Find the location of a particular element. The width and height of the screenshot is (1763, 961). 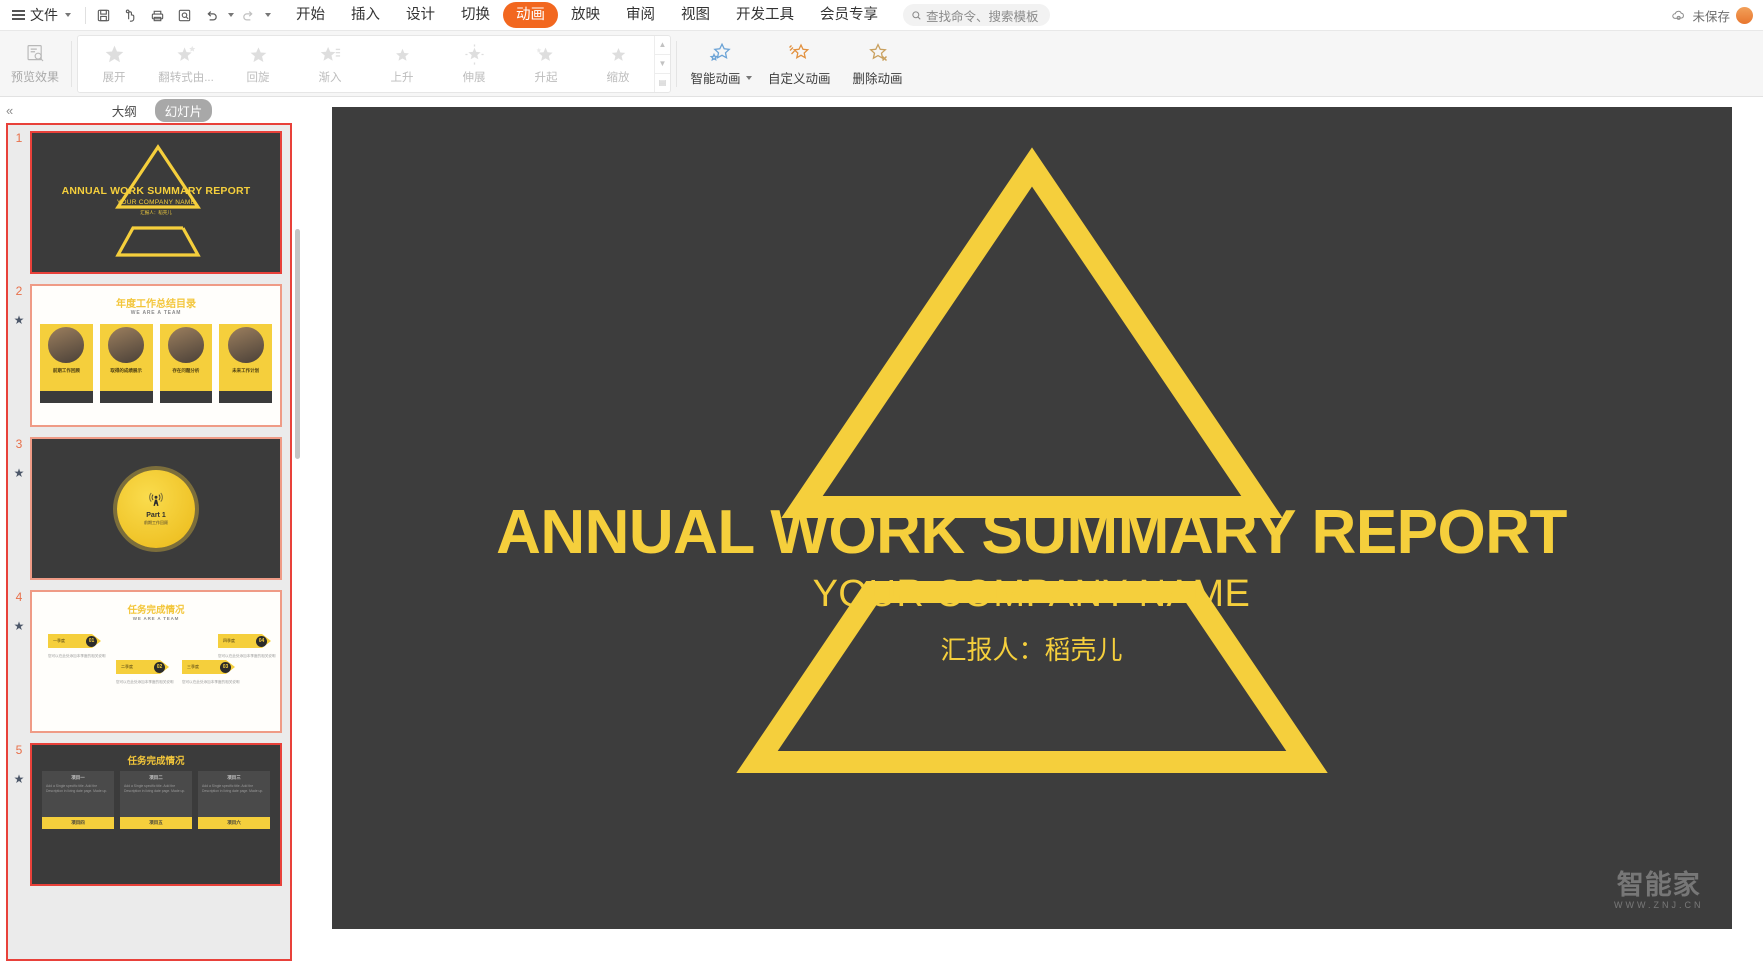

animation-item-label: 回旋 is located at coordinates (258, 77).